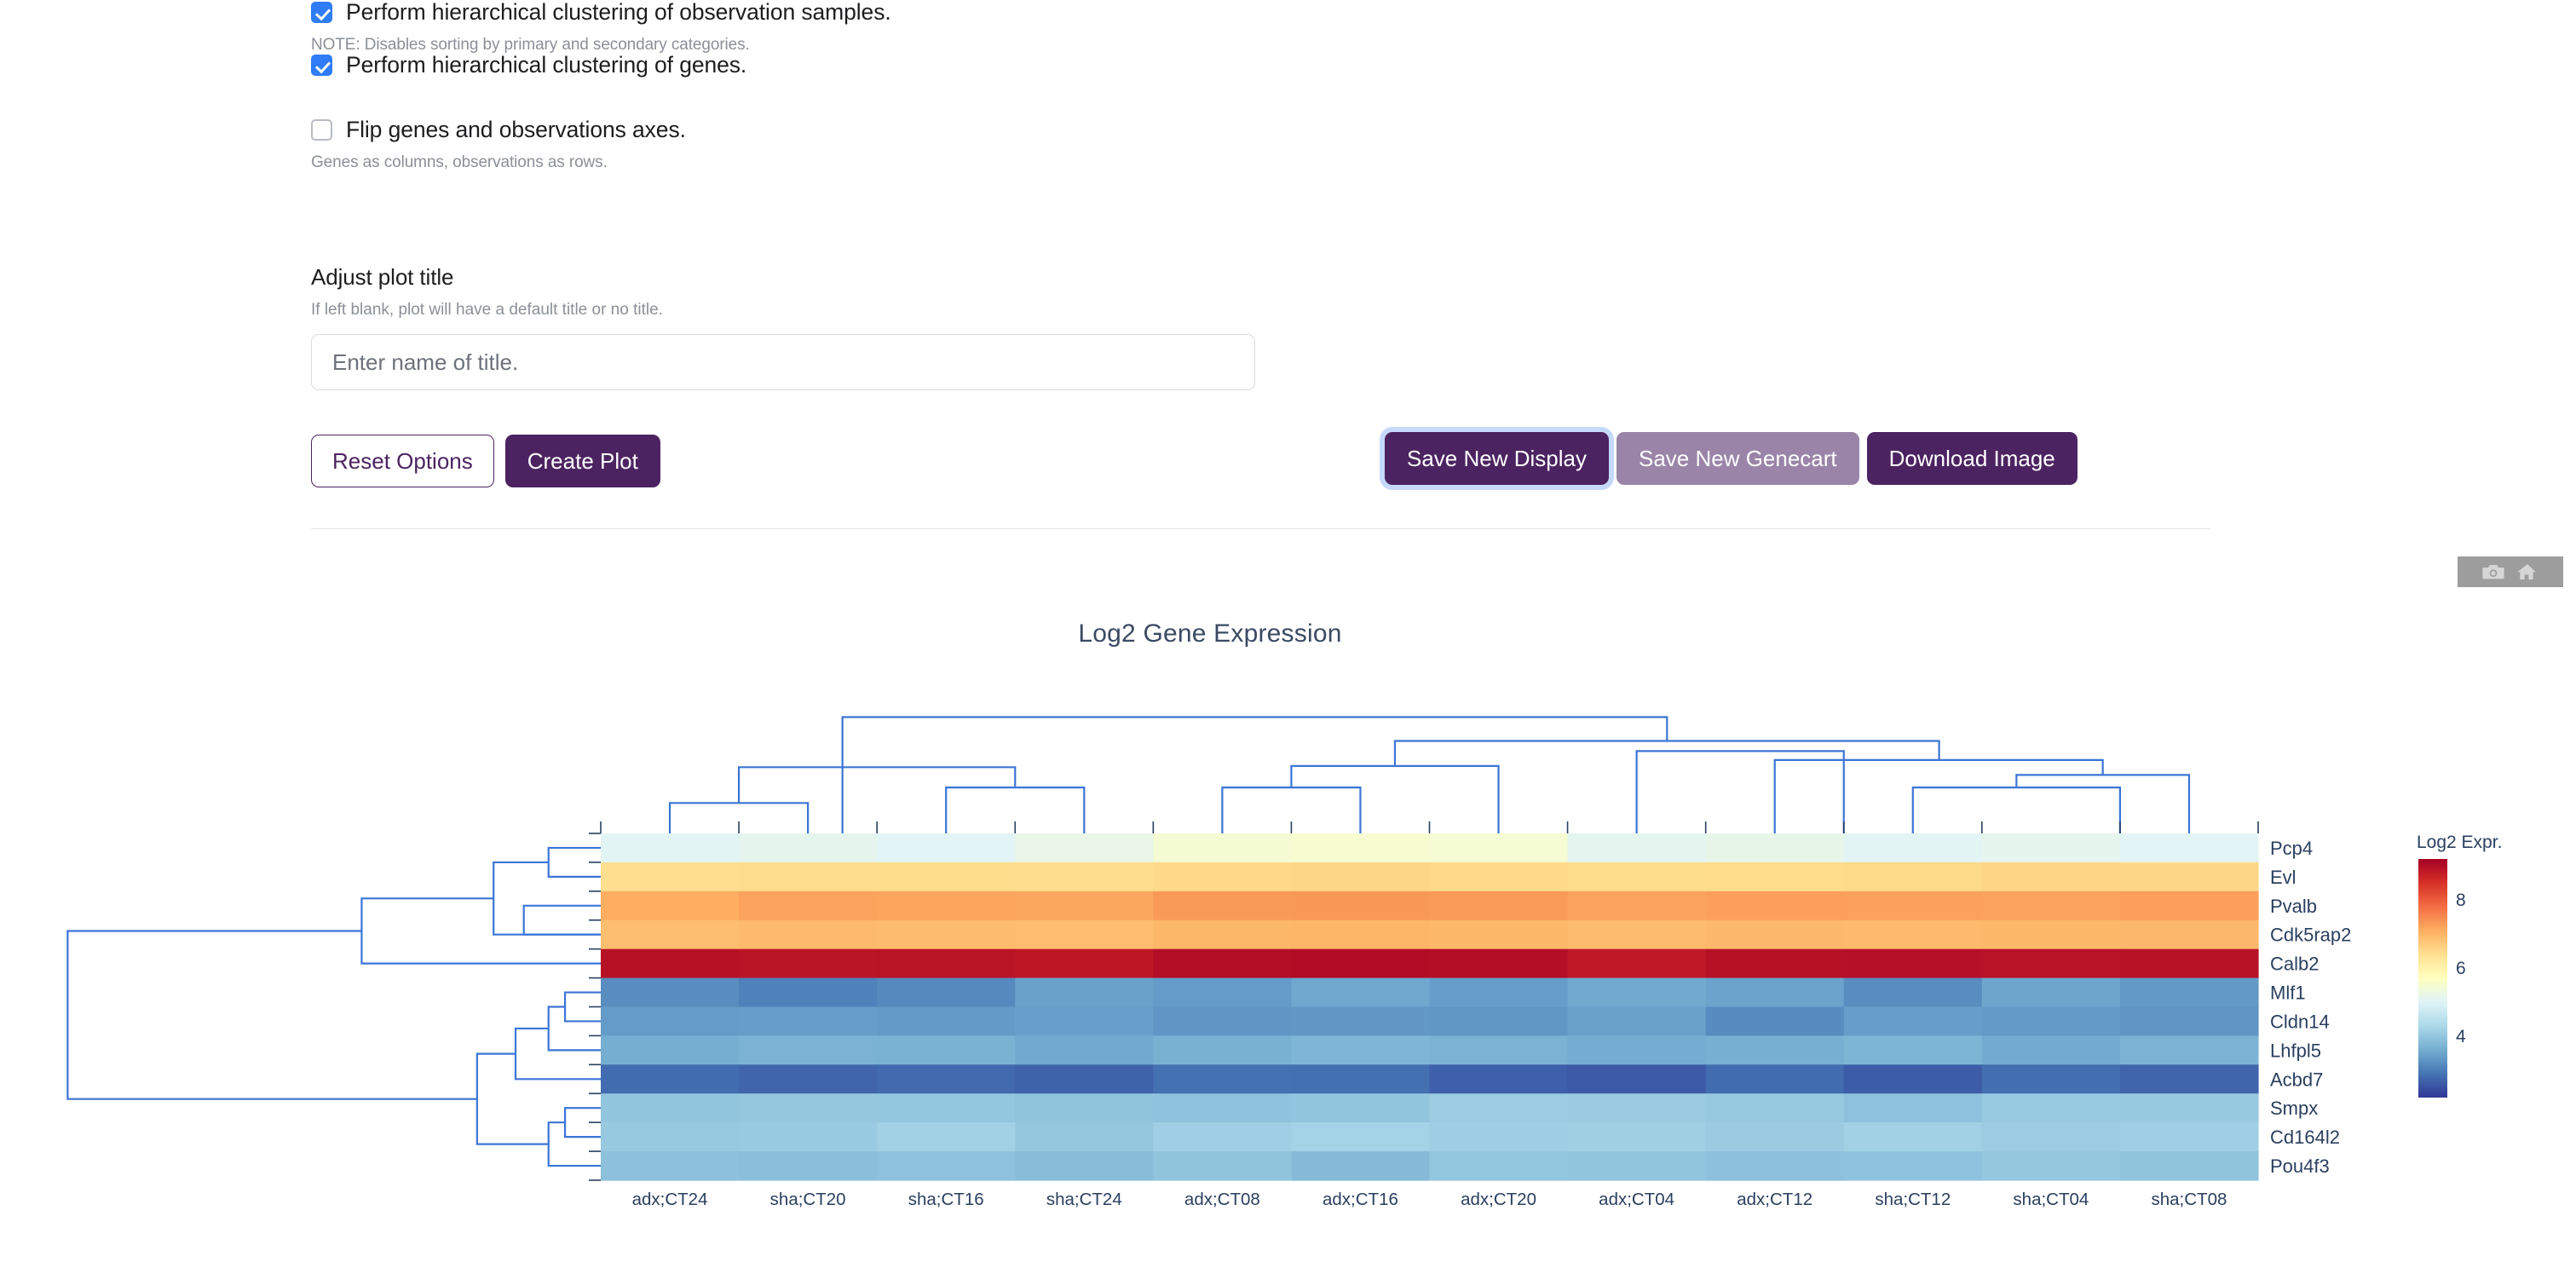 The width and height of the screenshot is (2576, 1268). What do you see at coordinates (1737, 459) in the screenshot?
I see `save-new-genecart-button: Save New Genecart` at bounding box center [1737, 459].